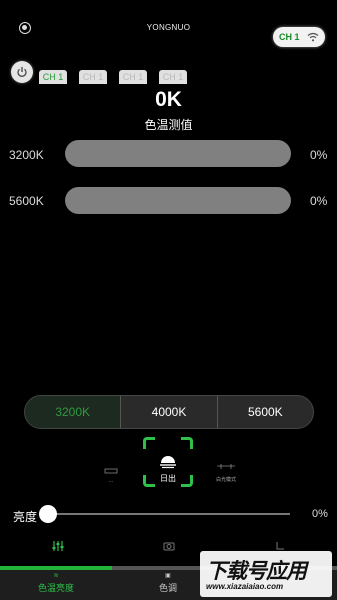 The height and width of the screenshot is (600, 337). Describe the element at coordinates (169, 514) in the screenshot. I see `brightness-slider` at that location.